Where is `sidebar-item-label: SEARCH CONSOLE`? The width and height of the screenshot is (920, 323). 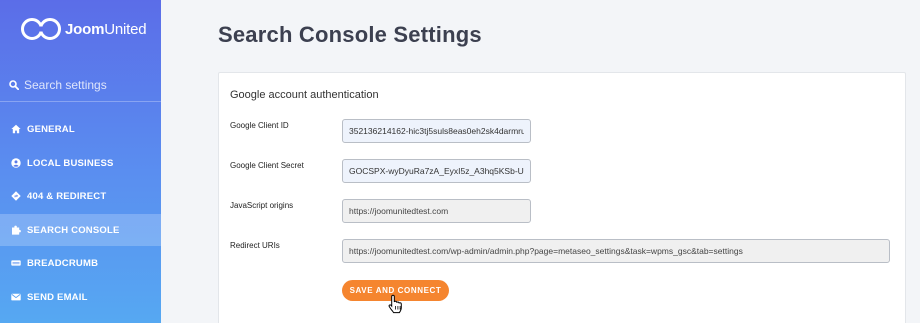
sidebar-item-label: SEARCH CONSOLE is located at coordinates (73, 230).